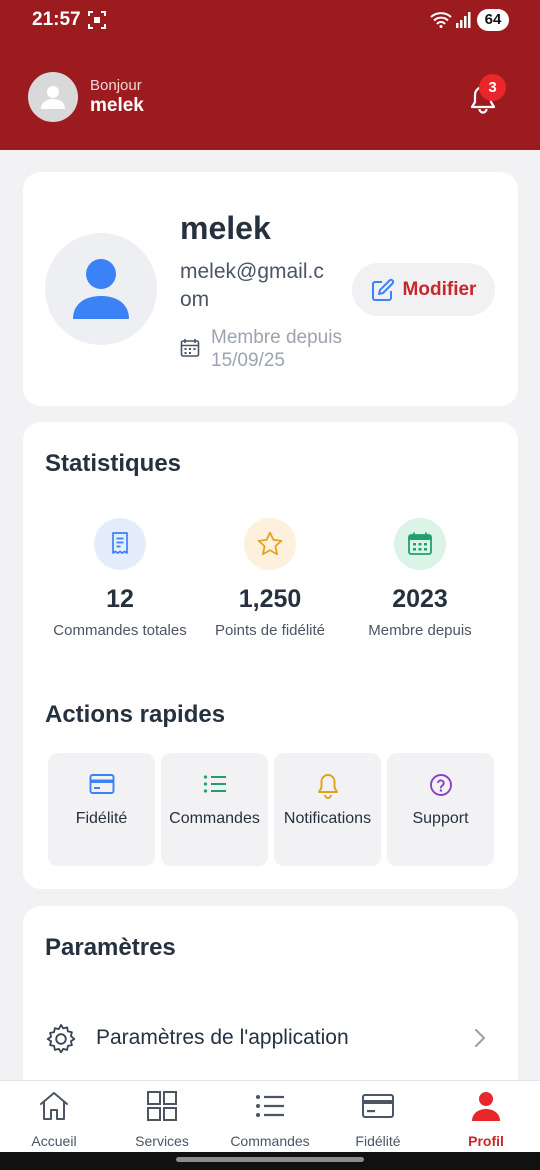  What do you see at coordinates (270, 599) in the screenshot?
I see `stat-value: 1,250` at bounding box center [270, 599].